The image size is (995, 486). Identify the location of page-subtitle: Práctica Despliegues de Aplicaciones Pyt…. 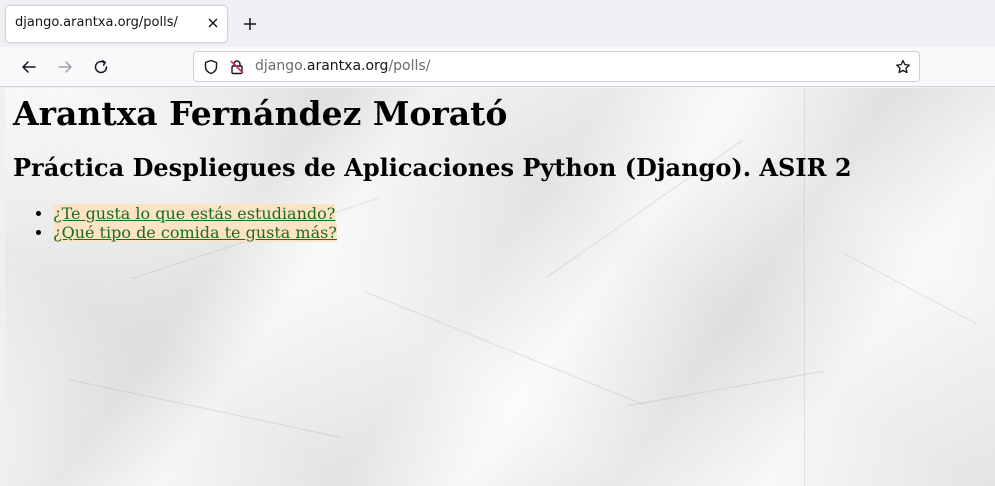
(432, 167).